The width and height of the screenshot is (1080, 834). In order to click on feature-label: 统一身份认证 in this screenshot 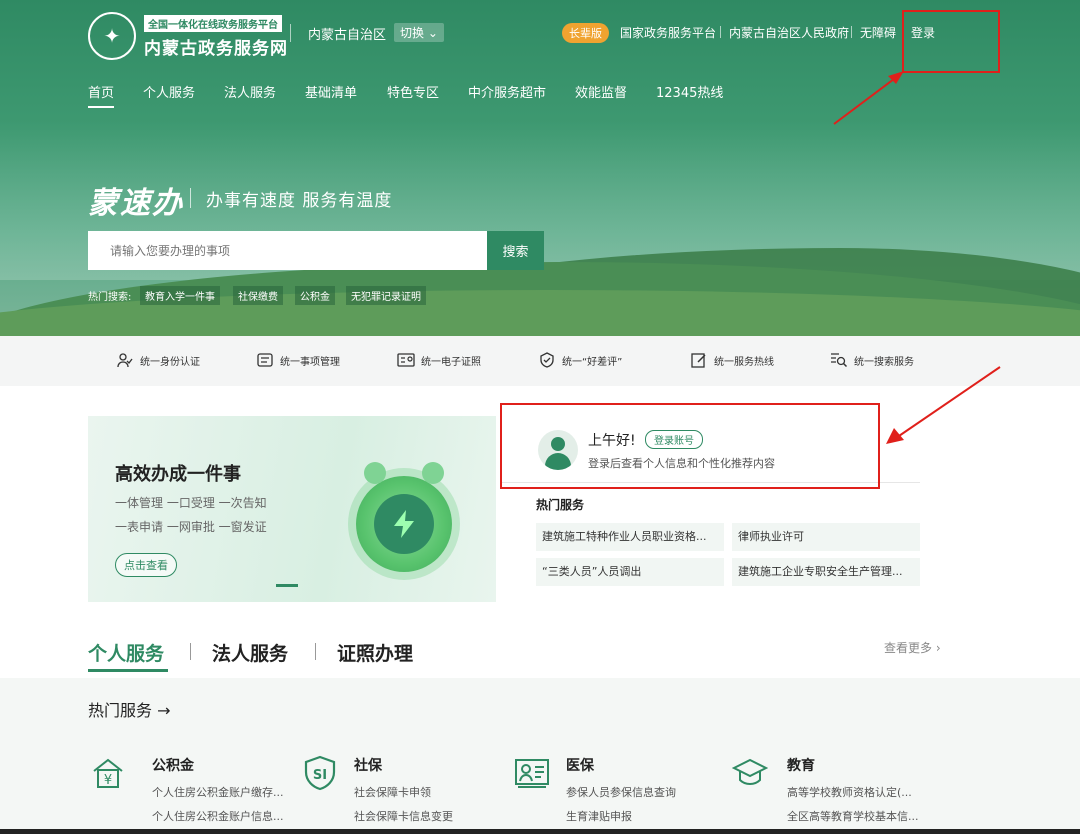, I will do `click(170, 362)`.